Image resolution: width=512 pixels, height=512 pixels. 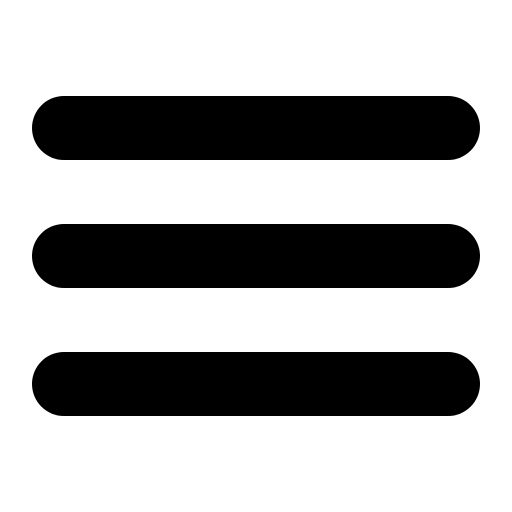 I want to click on menu-bar-middle, so click(x=256, y=256).